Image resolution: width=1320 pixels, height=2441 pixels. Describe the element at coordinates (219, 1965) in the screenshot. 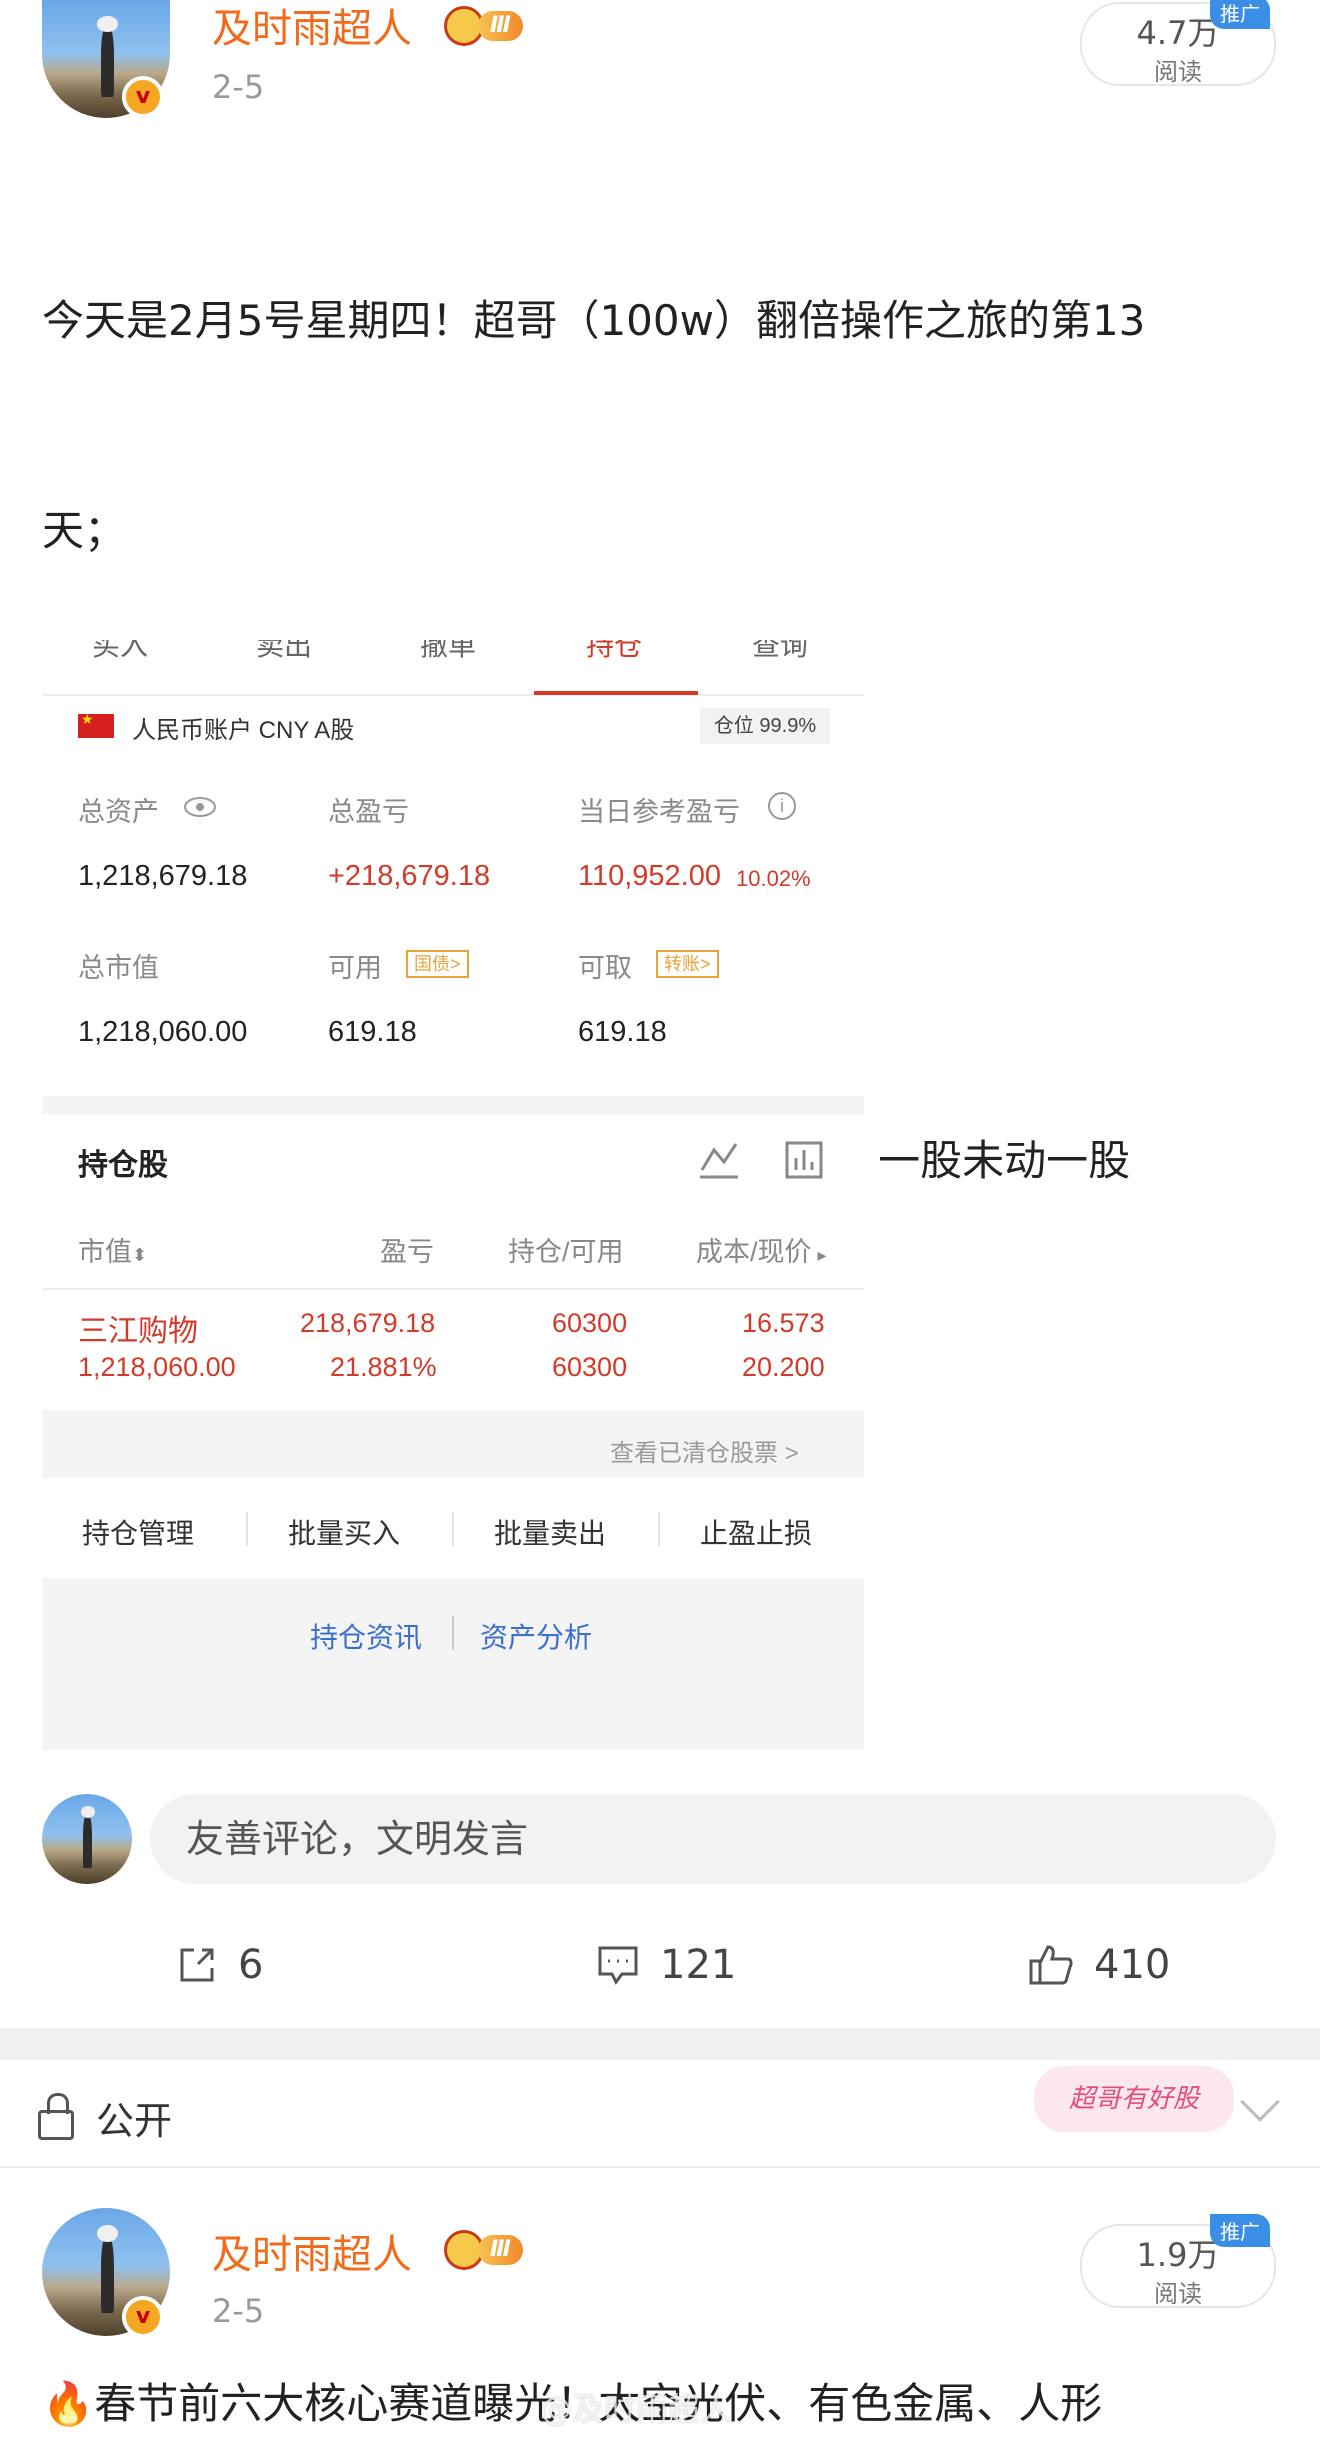

I see `share-button: 6` at that location.